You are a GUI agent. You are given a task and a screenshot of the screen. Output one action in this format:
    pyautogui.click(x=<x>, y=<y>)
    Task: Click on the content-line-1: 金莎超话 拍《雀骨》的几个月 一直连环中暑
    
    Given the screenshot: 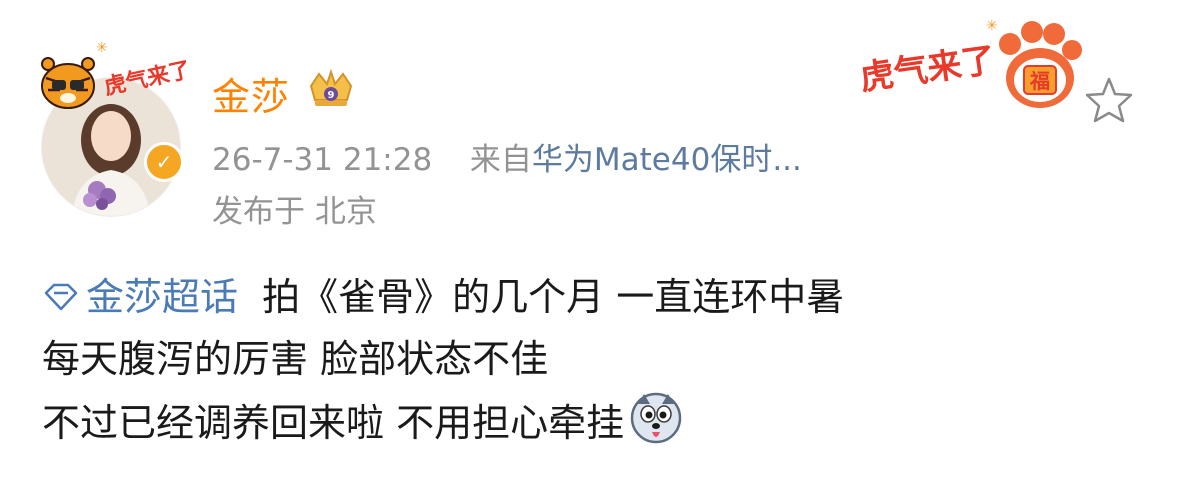 What is the action you would take?
    pyautogui.click(x=582, y=297)
    